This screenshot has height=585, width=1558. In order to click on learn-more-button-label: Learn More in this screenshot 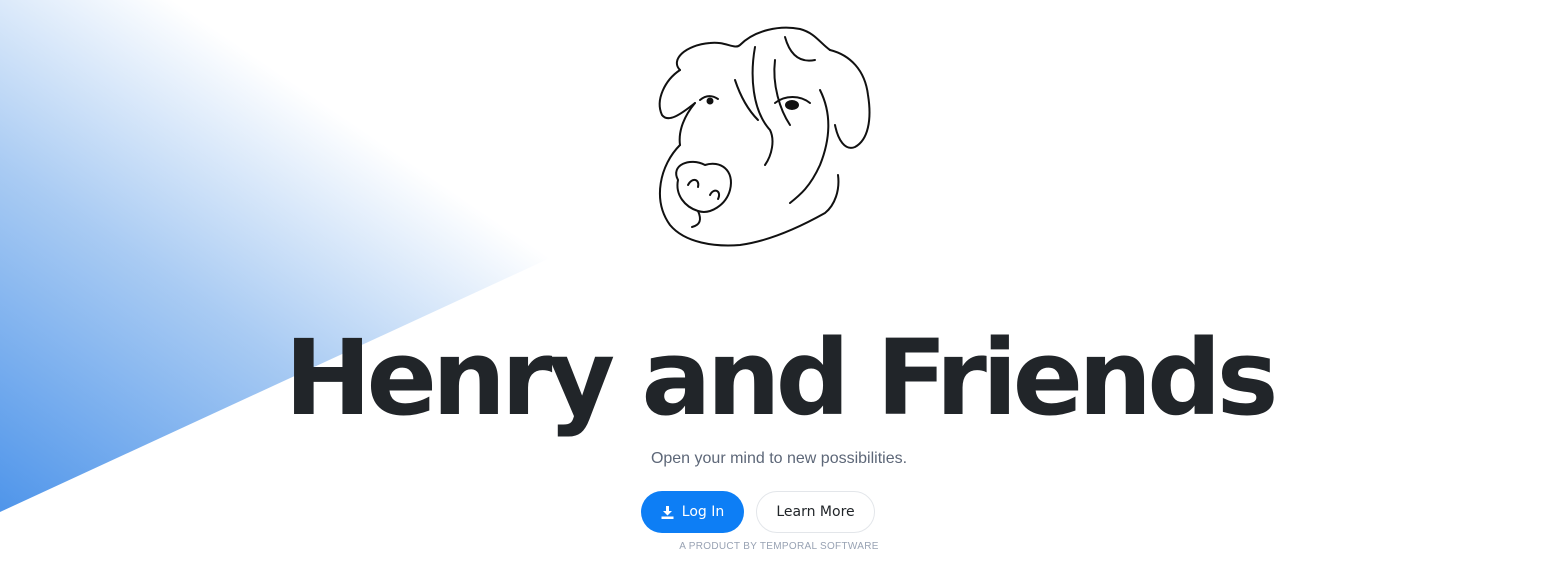, I will do `click(815, 512)`.